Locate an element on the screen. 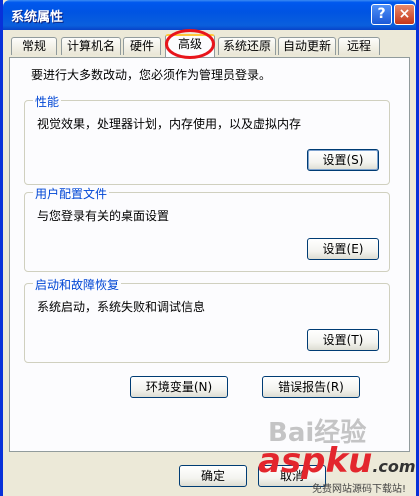 The image size is (419, 496). tab-remote: 远程 is located at coordinates (359, 46).